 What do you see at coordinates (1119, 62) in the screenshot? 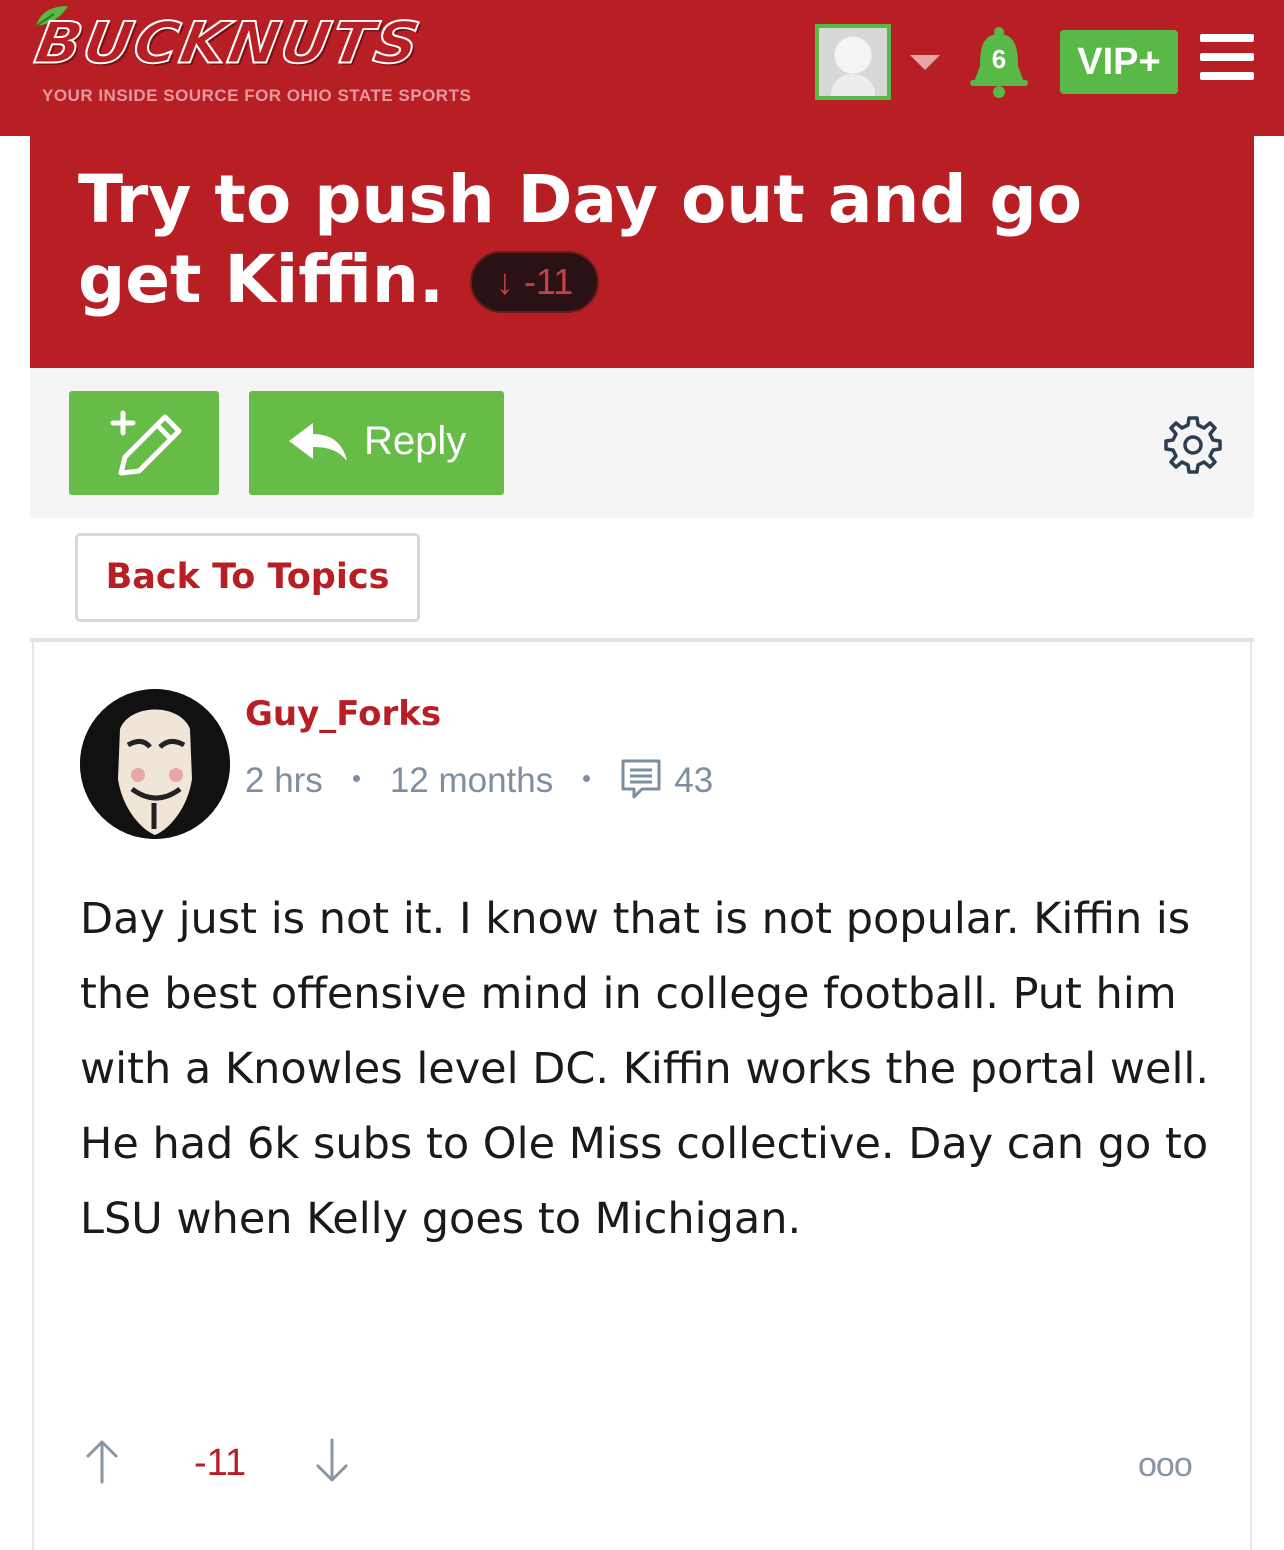
I see `vip-button: VIP+` at bounding box center [1119, 62].